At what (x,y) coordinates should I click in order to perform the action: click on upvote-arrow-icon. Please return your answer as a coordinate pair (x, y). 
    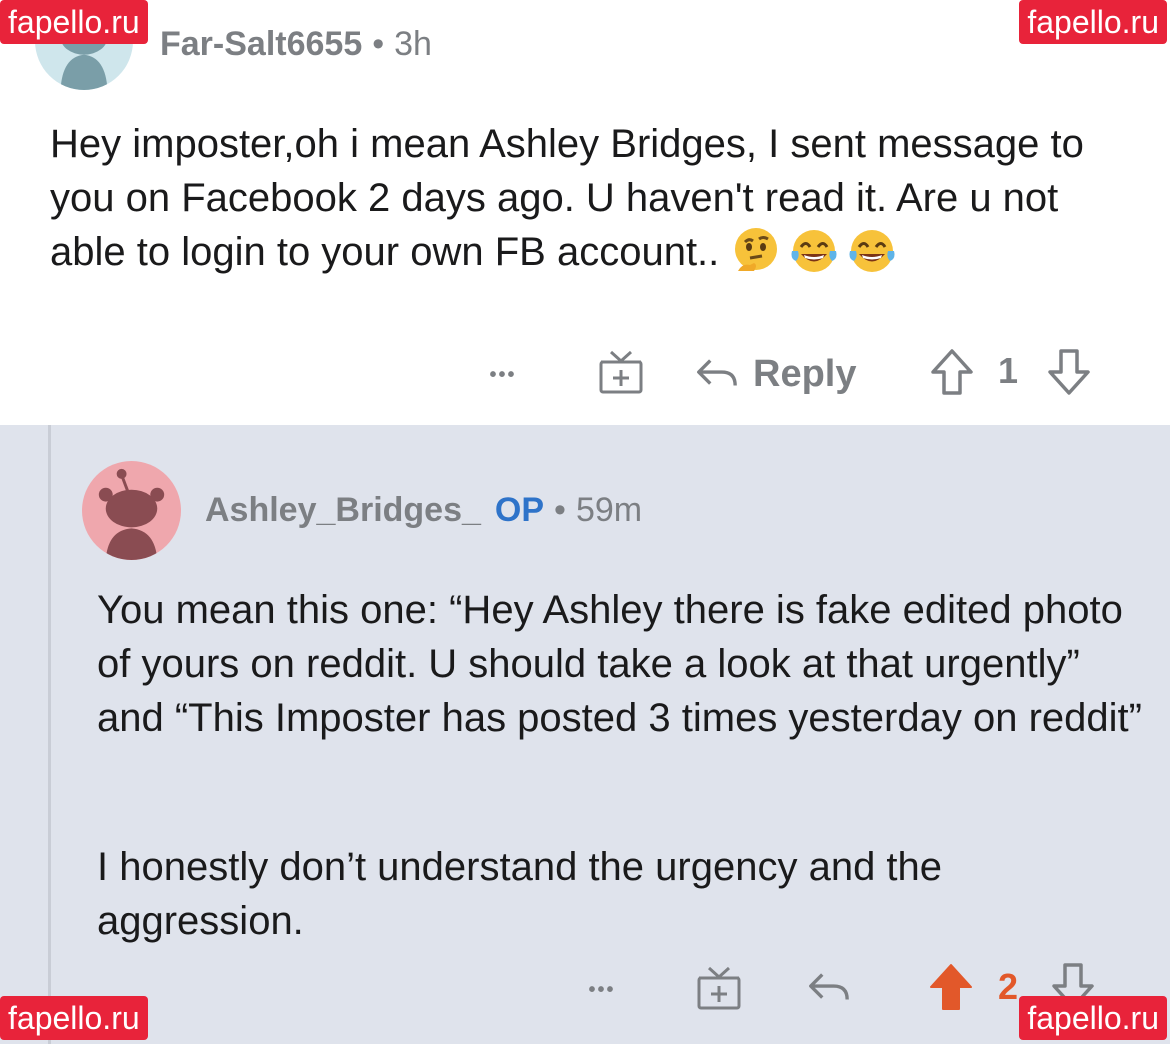
    Looking at the image, I should click on (952, 372).